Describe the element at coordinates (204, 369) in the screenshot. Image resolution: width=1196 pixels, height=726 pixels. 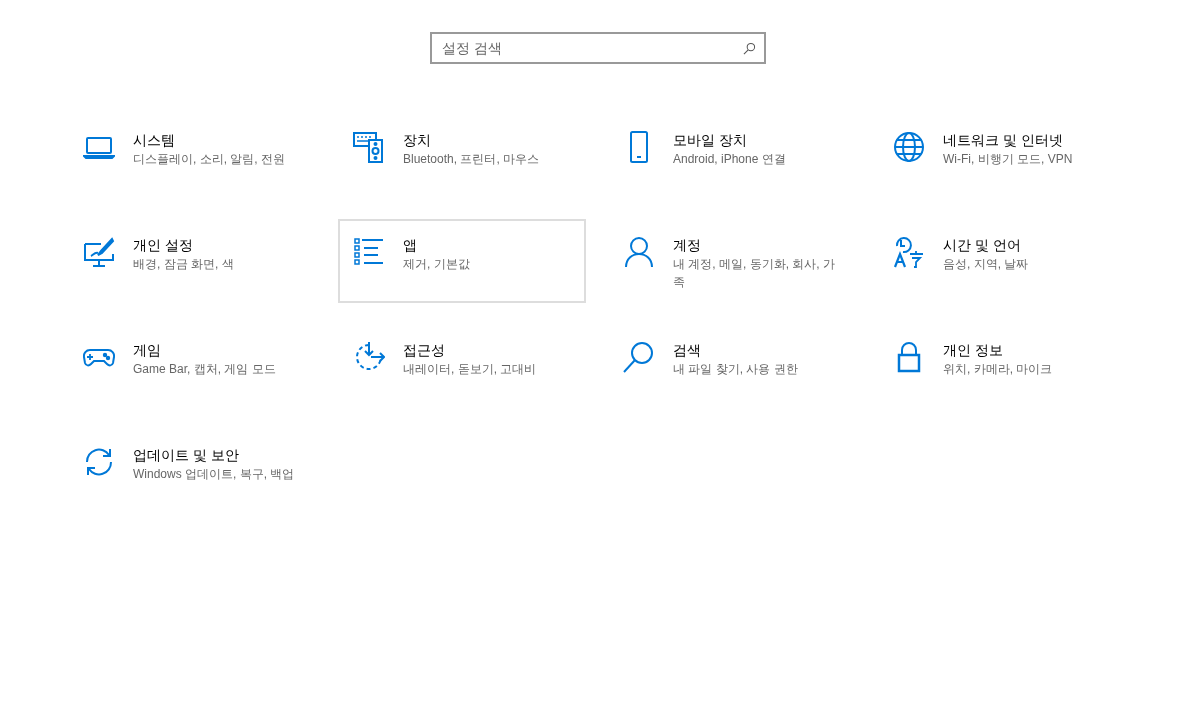
I see `category-description: Game Bar, 캡처, 게임 모드` at that location.